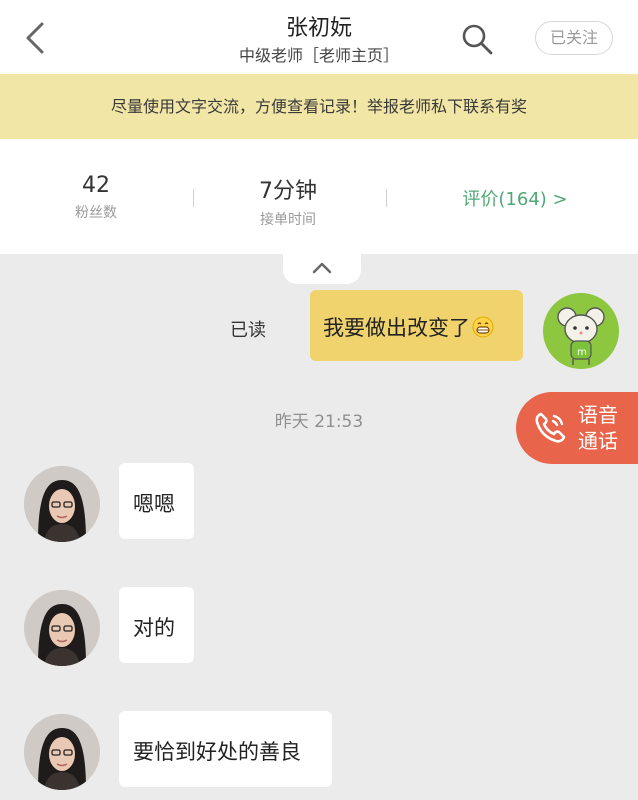  I want to click on svg-text: m, so click(582, 352).